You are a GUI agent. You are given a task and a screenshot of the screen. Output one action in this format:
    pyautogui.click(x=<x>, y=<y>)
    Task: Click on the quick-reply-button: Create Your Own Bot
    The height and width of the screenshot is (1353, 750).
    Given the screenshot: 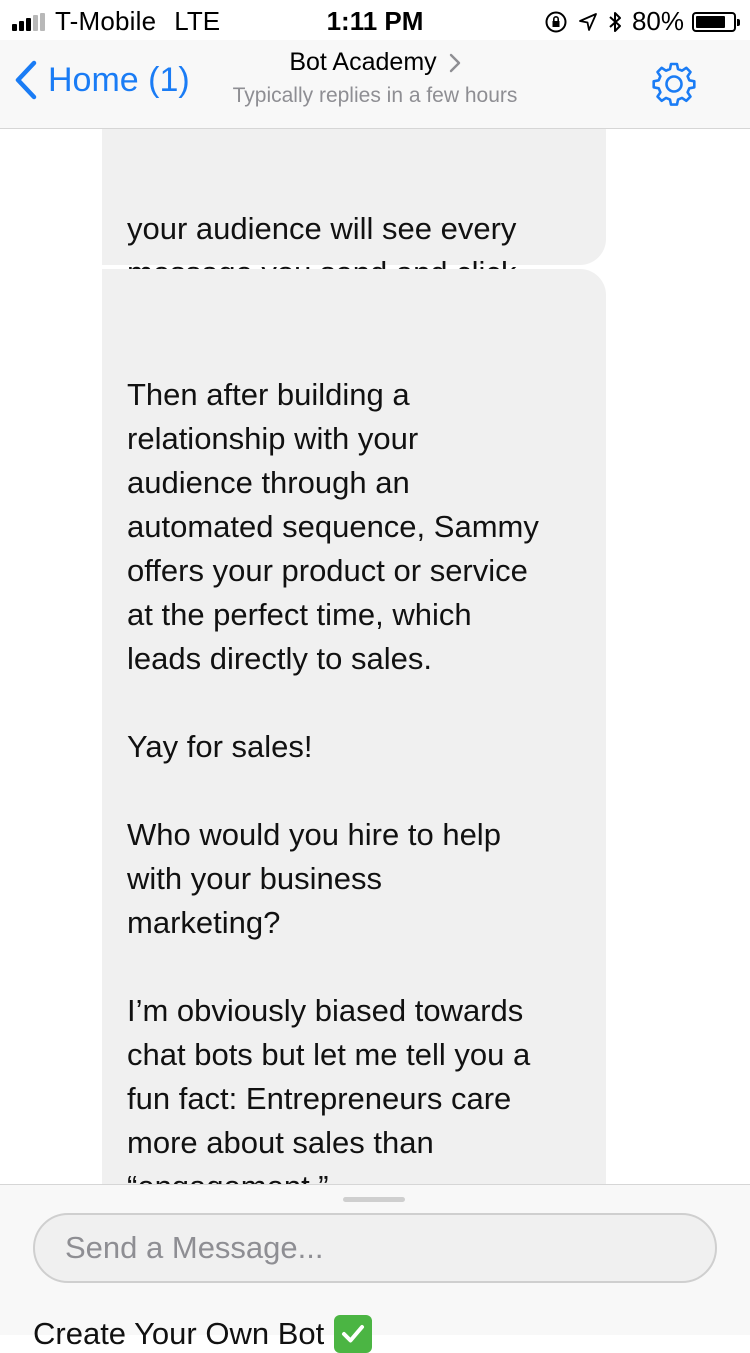 What is the action you would take?
    pyautogui.click(x=203, y=1334)
    